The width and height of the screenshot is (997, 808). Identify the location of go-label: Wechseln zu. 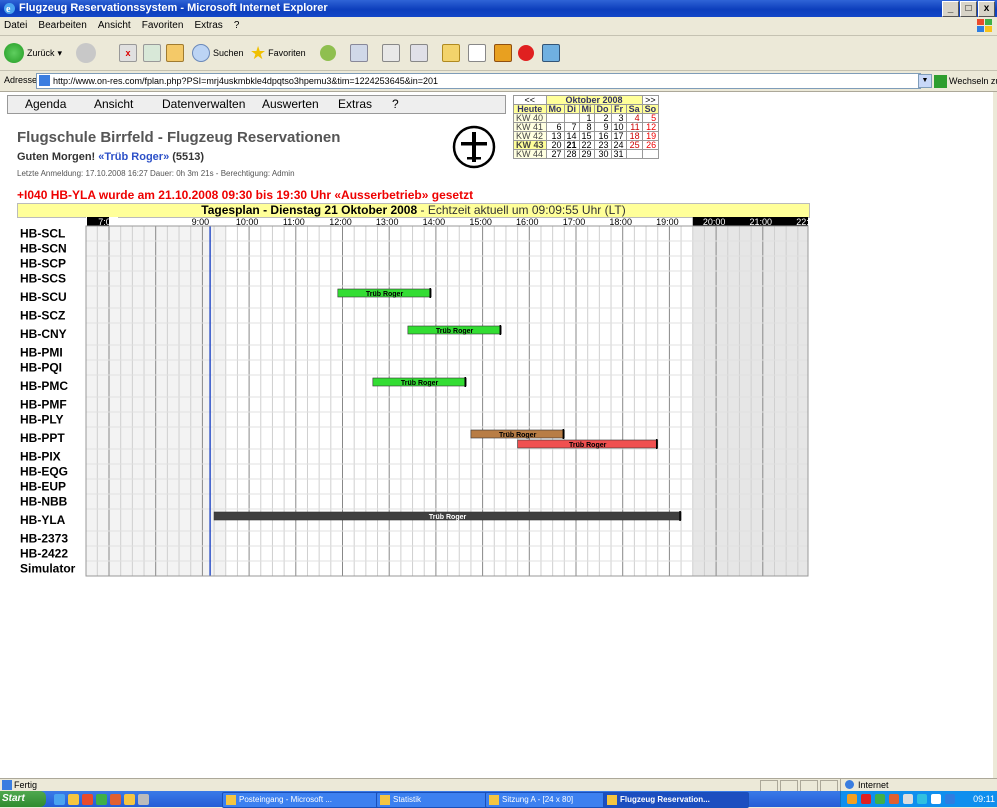
(973, 81).